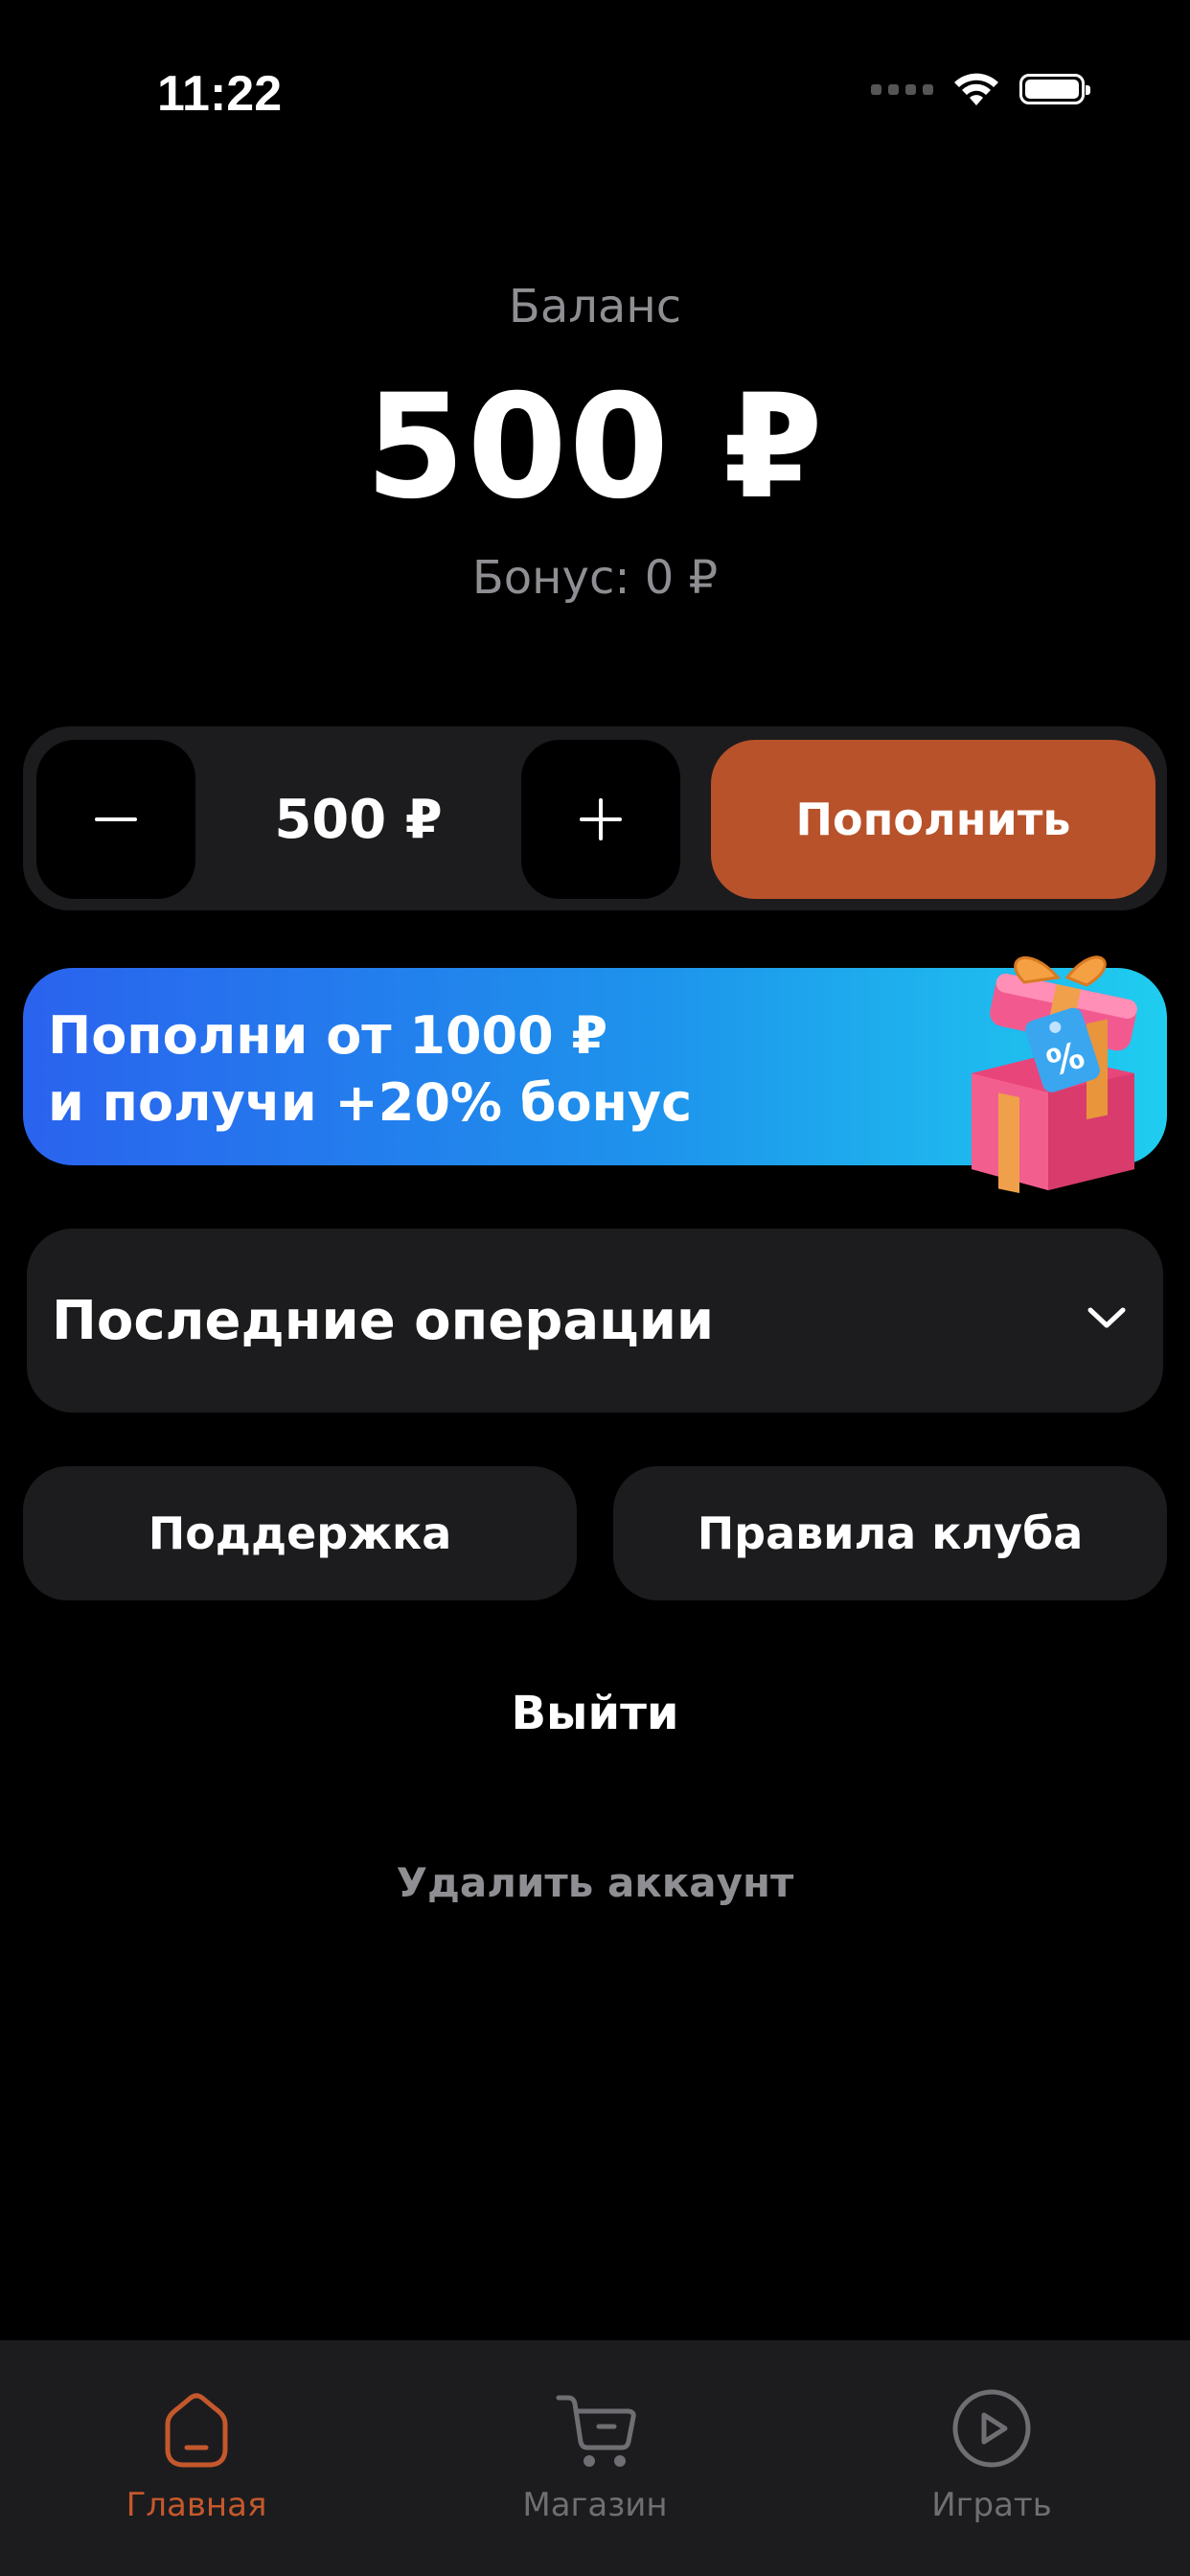  Describe the element at coordinates (358, 819) in the screenshot. I see `topup-amount-value: 500 ₽` at that location.